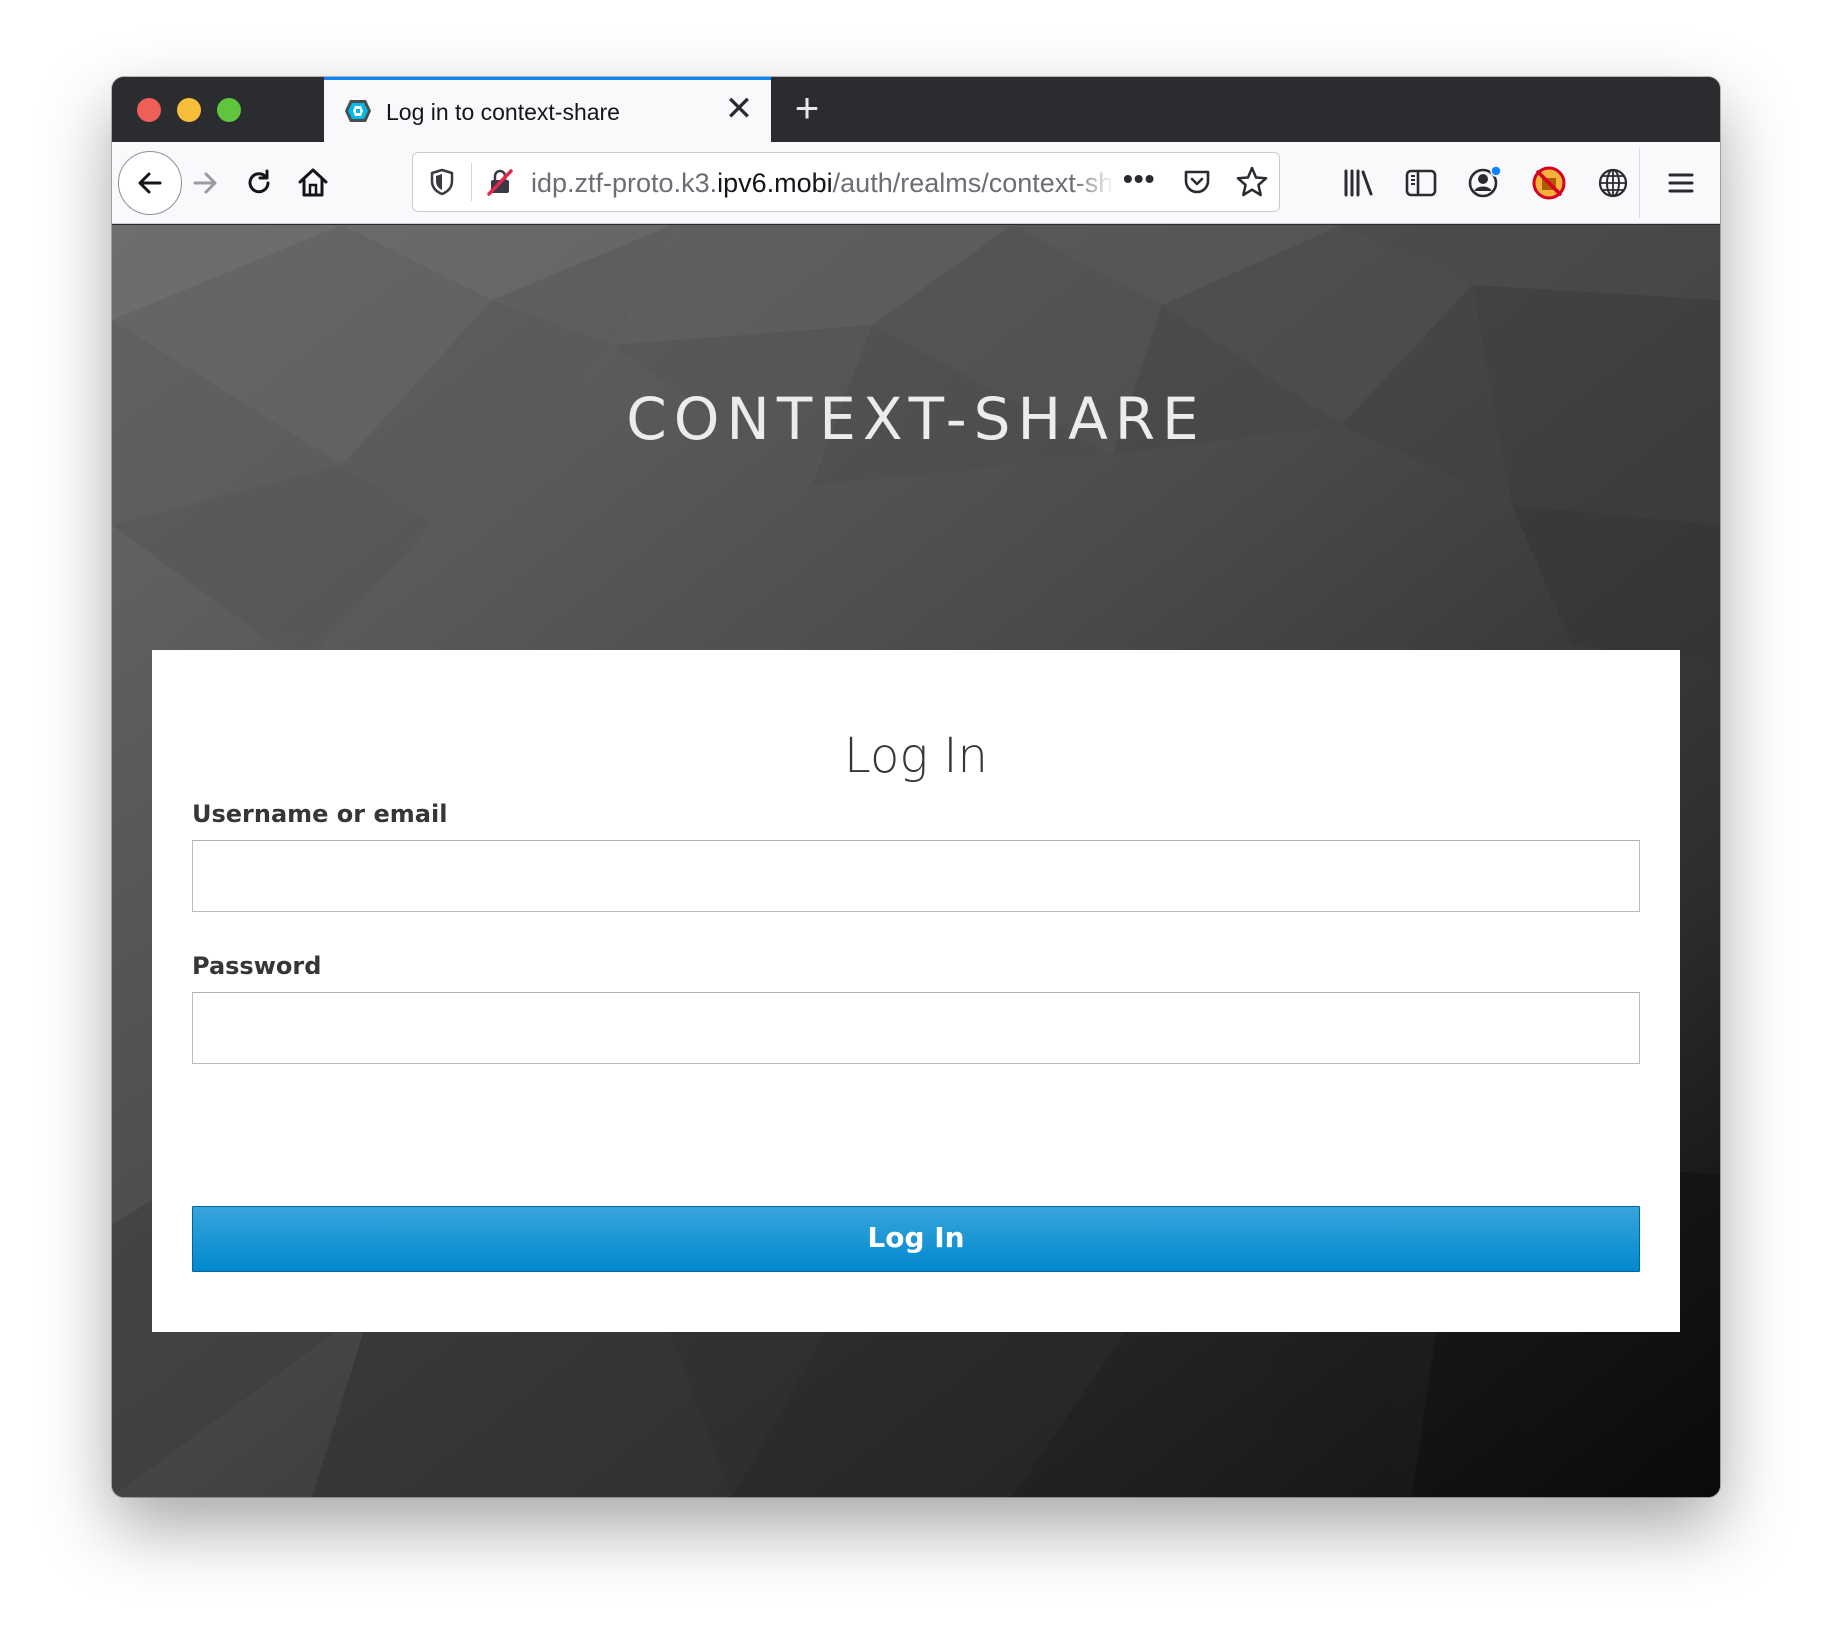 Image resolution: width=1832 pixels, height=1644 pixels. I want to click on sidebar-button, so click(1421, 183).